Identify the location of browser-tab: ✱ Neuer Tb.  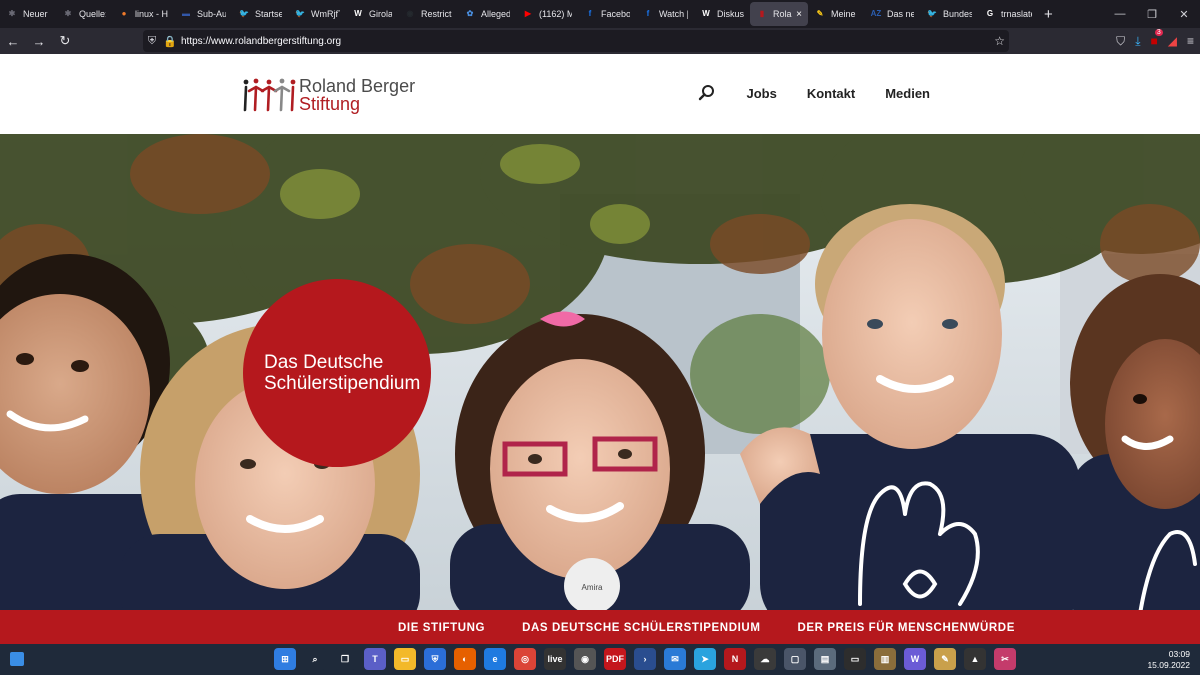
(28, 14).